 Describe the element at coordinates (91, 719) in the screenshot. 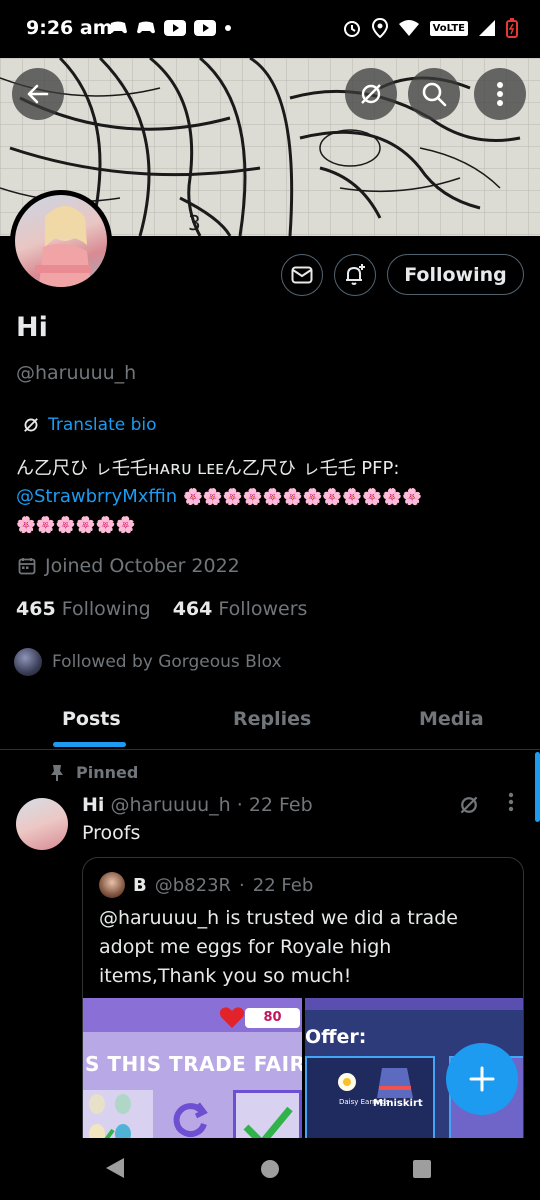

I see `tab-posts: Posts` at that location.